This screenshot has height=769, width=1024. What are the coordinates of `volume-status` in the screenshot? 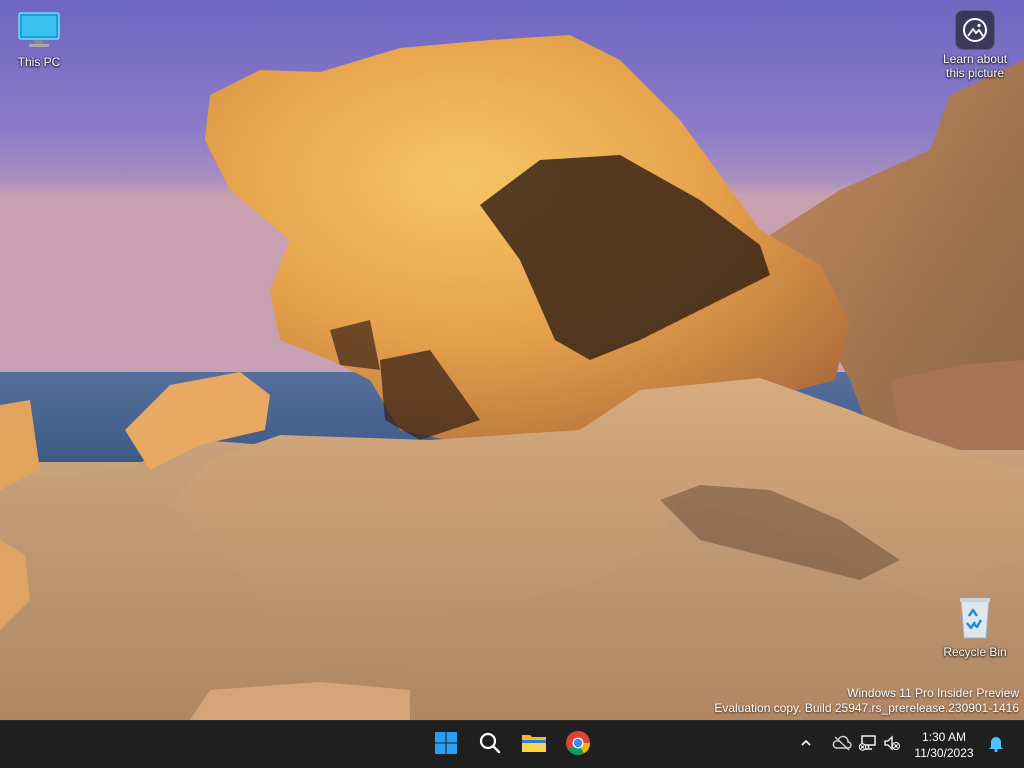 It's located at (892, 745).